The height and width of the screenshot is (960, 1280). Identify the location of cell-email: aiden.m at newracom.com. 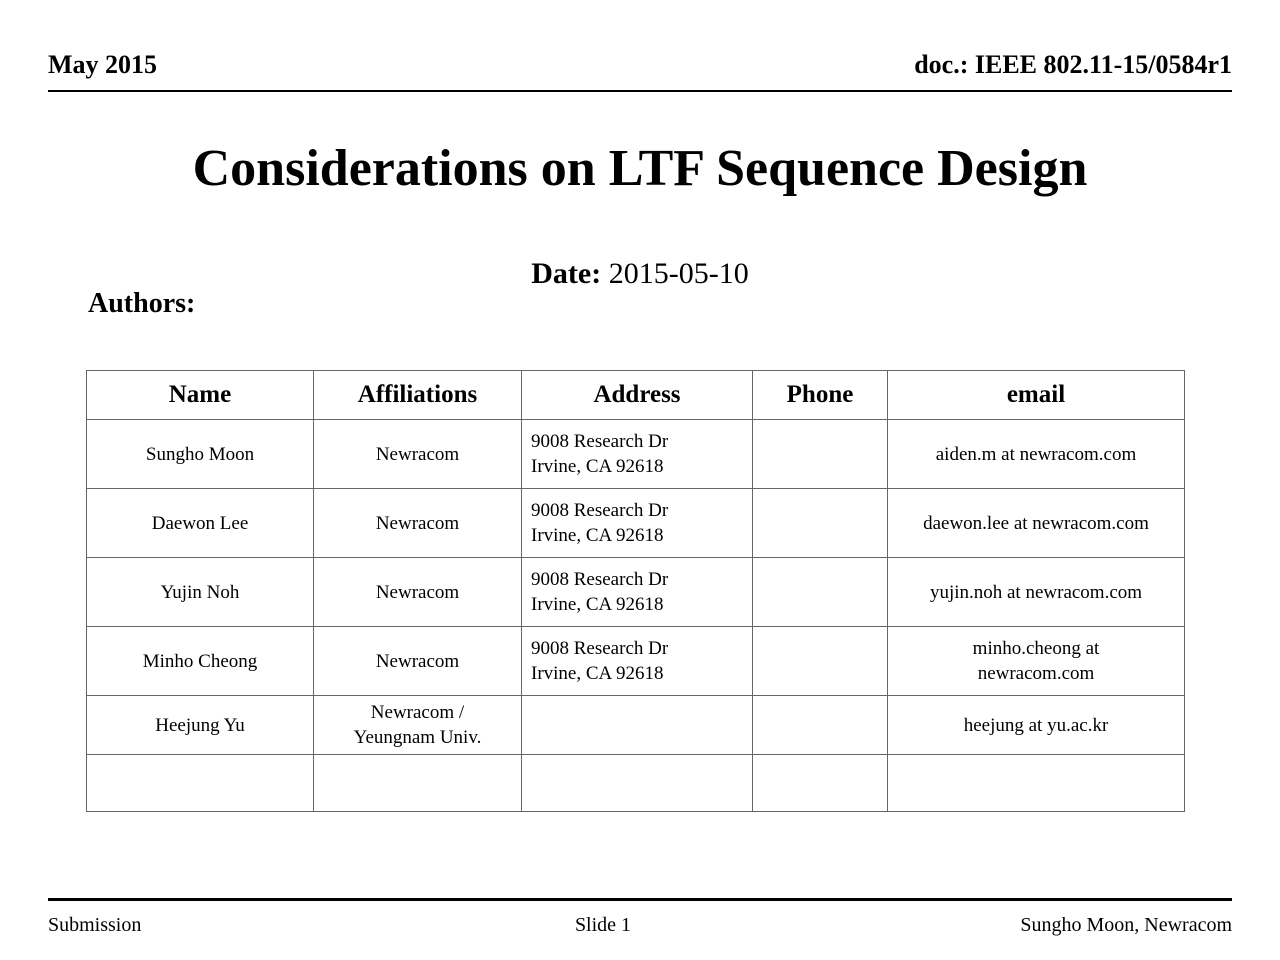
(1036, 454).